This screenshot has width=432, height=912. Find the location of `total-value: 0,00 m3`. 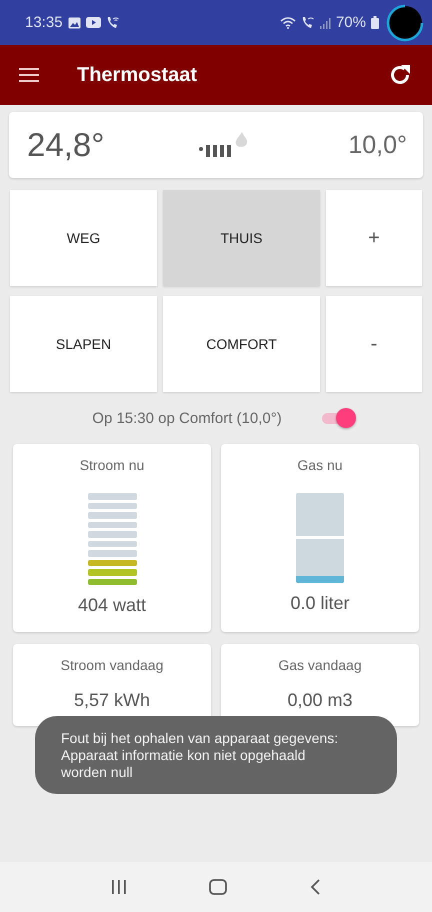

total-value: 0,00 m3 is located at coordinates (320, 700).